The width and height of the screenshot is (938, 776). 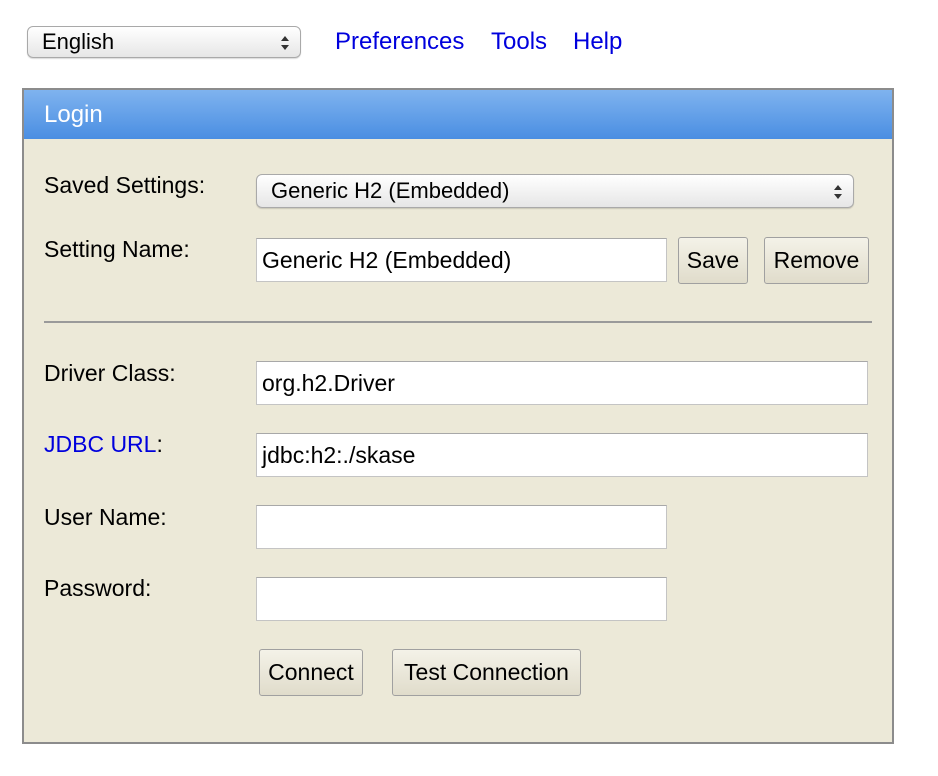 What do you see at coordinates (100, 444) in the screenshot?
I see `jdbc-url-link: JDBC URL` at bounding box center [100, 444].